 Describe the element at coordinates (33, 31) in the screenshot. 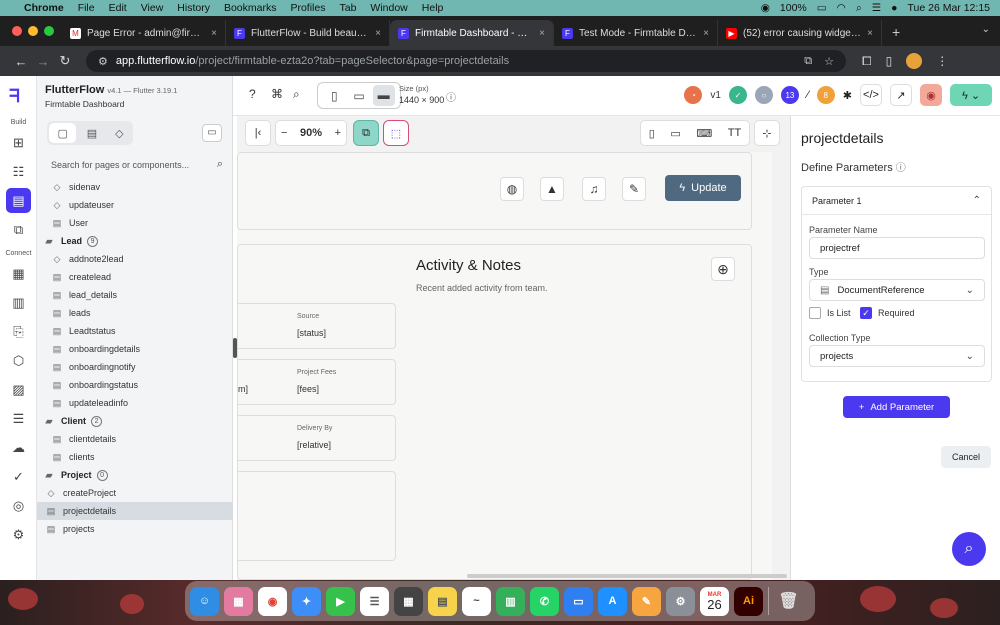

I see `minimize-window-icon` at that location.